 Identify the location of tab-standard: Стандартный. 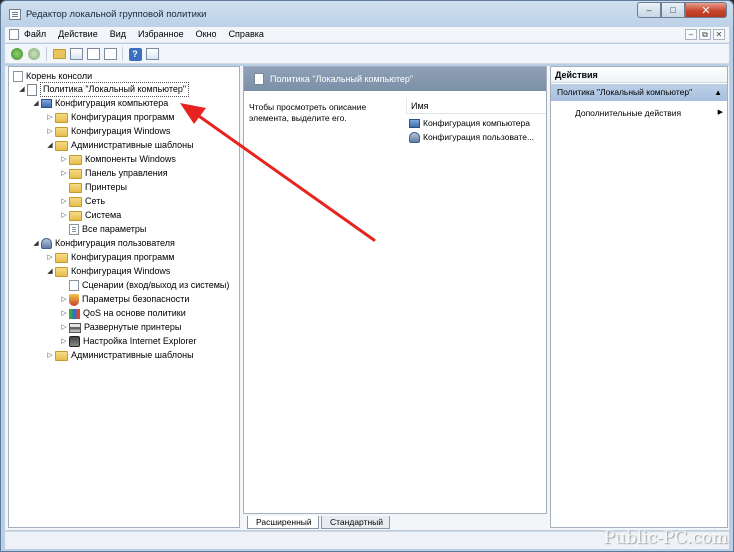
(356, 522).